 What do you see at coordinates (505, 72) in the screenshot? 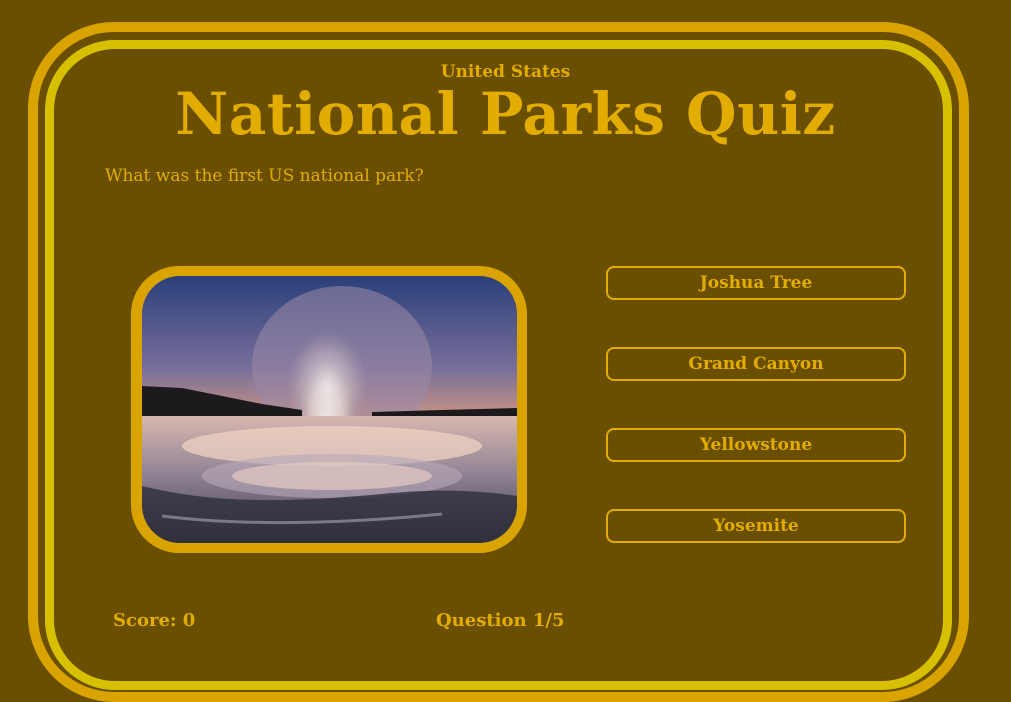
I see `quiz-subtitle: United States` at bounding box center [505, 72].